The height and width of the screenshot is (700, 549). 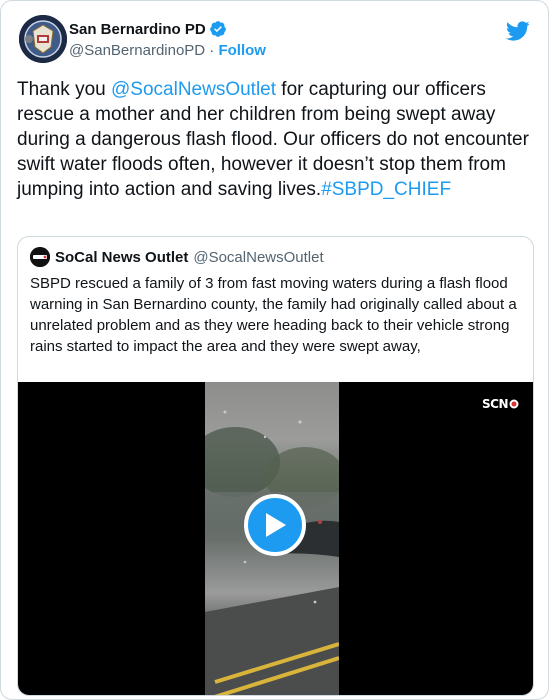 I want to click on play-icon, so click(x=276, y=525).